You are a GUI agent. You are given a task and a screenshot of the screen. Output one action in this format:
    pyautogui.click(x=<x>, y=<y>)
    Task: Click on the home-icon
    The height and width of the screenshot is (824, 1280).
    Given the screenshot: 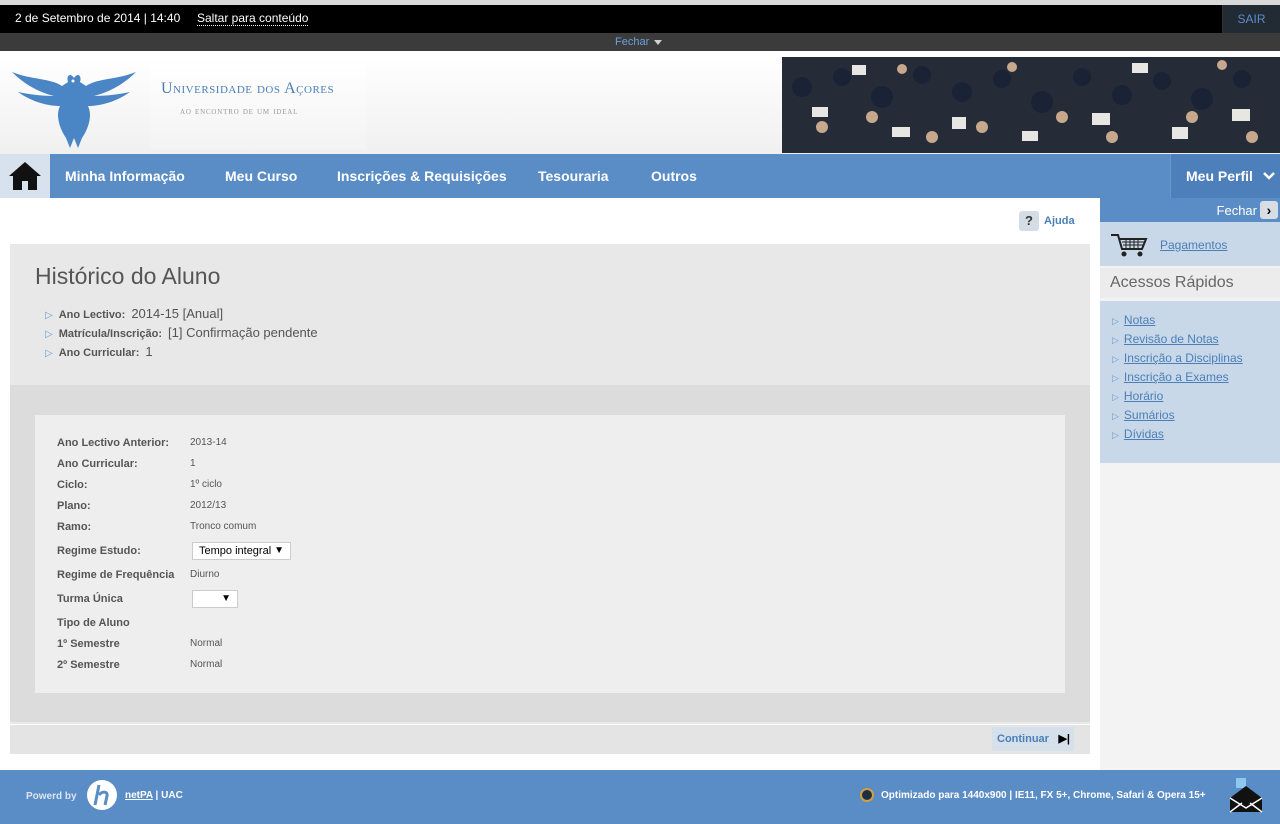 What is the action you would take?
    pyautogui.click(x=25, y=176)
    